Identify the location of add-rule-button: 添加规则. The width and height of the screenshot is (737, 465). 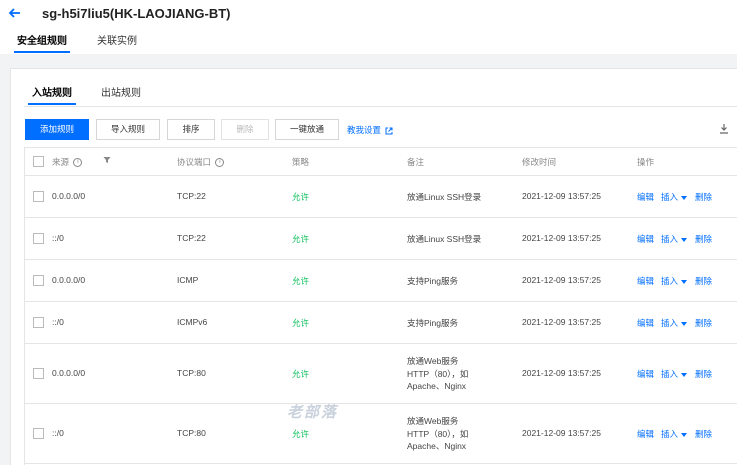
(57, 129).